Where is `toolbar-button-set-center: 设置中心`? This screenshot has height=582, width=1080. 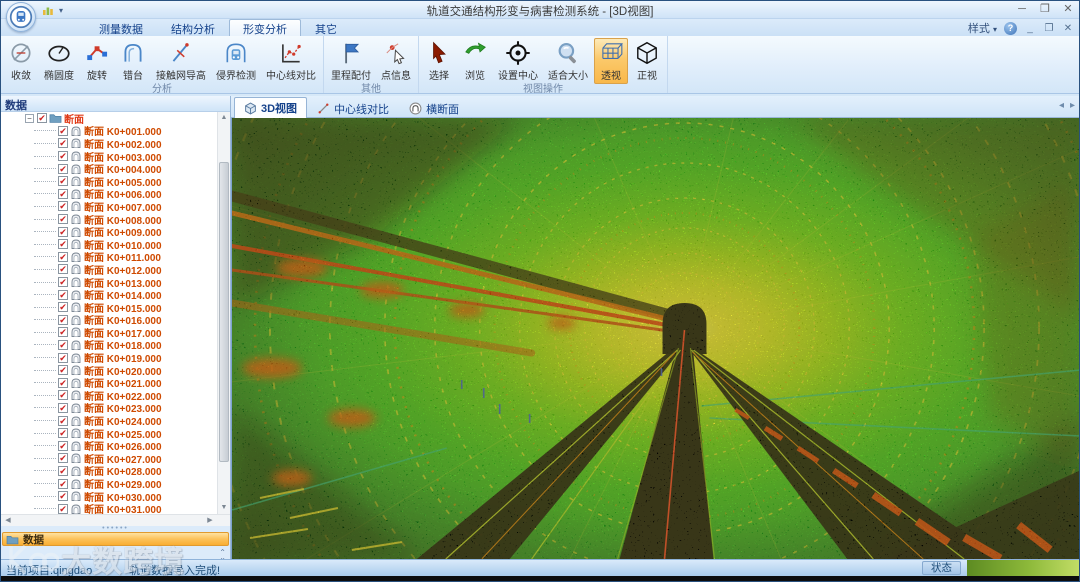 toolbar-button-set-center: 设置中心 is located at coordinates (518, 61).